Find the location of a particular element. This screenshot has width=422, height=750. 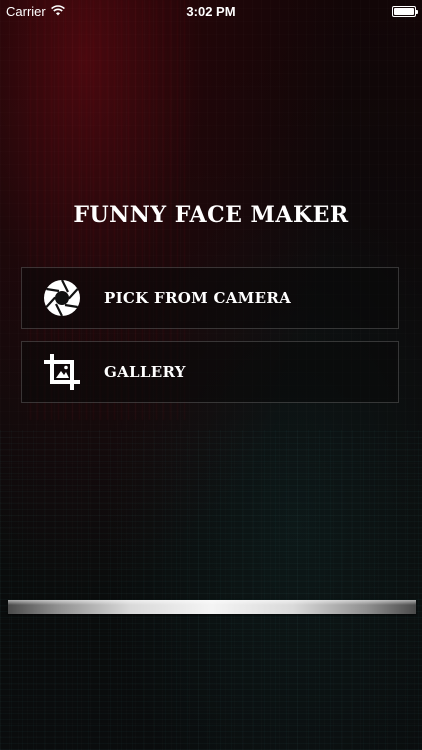

gallery-button: GALLERY is located at coordinates (210, 372).